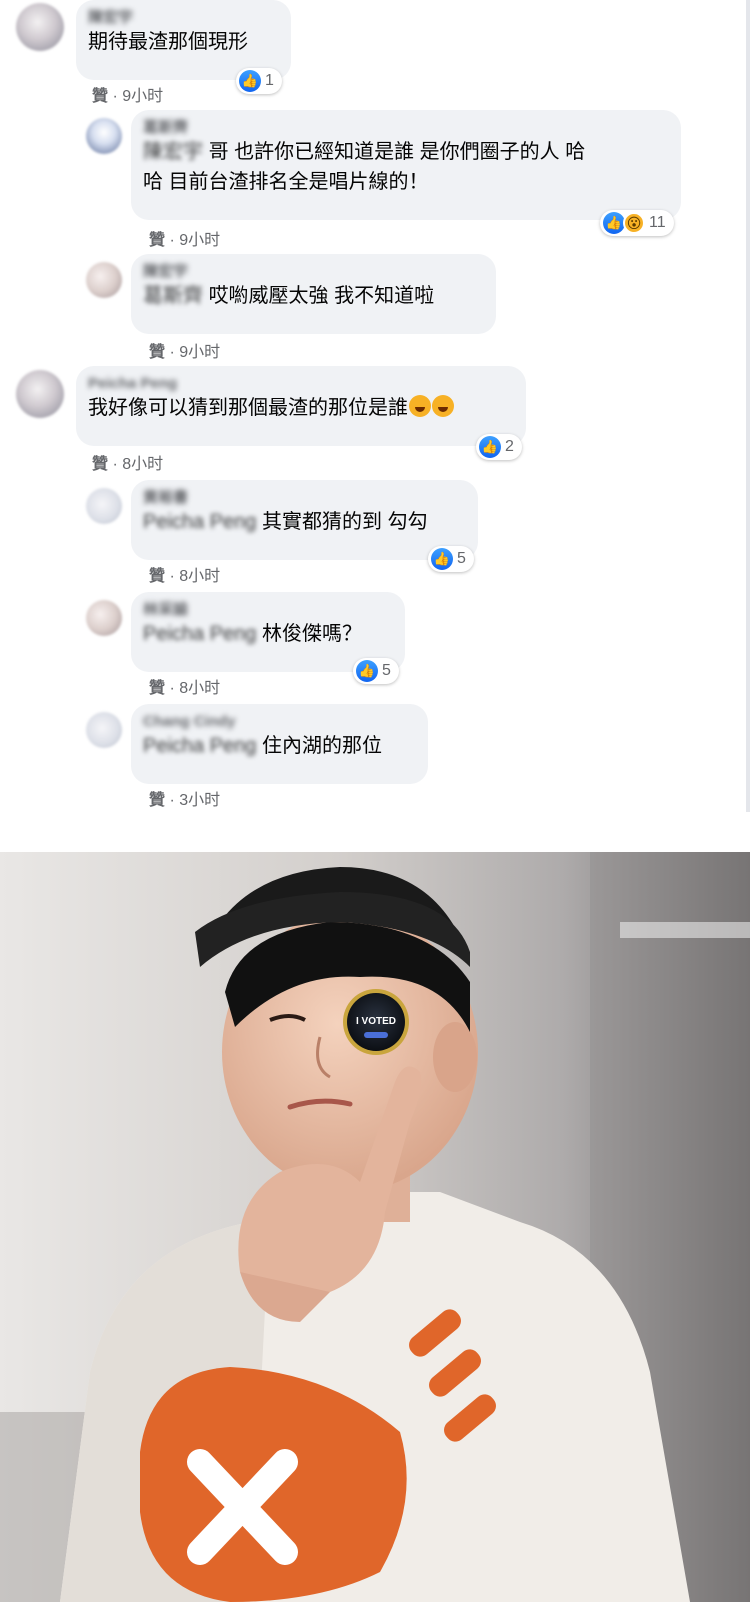 This screenshot has height=1602, width=750. Describe the element at coordinates (301, 383) in the screenshot. I see `comment-author: Peicha Peng` at that location.